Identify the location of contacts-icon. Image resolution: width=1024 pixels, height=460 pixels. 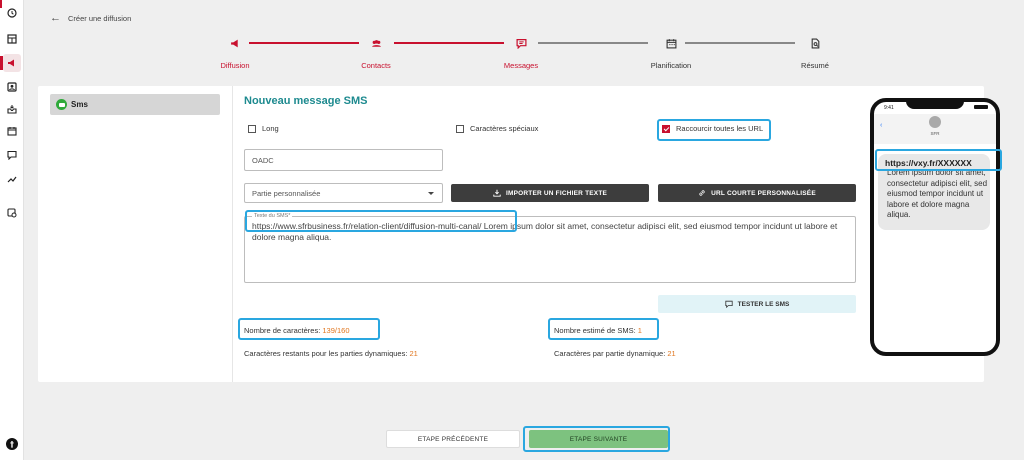
(12, 87).